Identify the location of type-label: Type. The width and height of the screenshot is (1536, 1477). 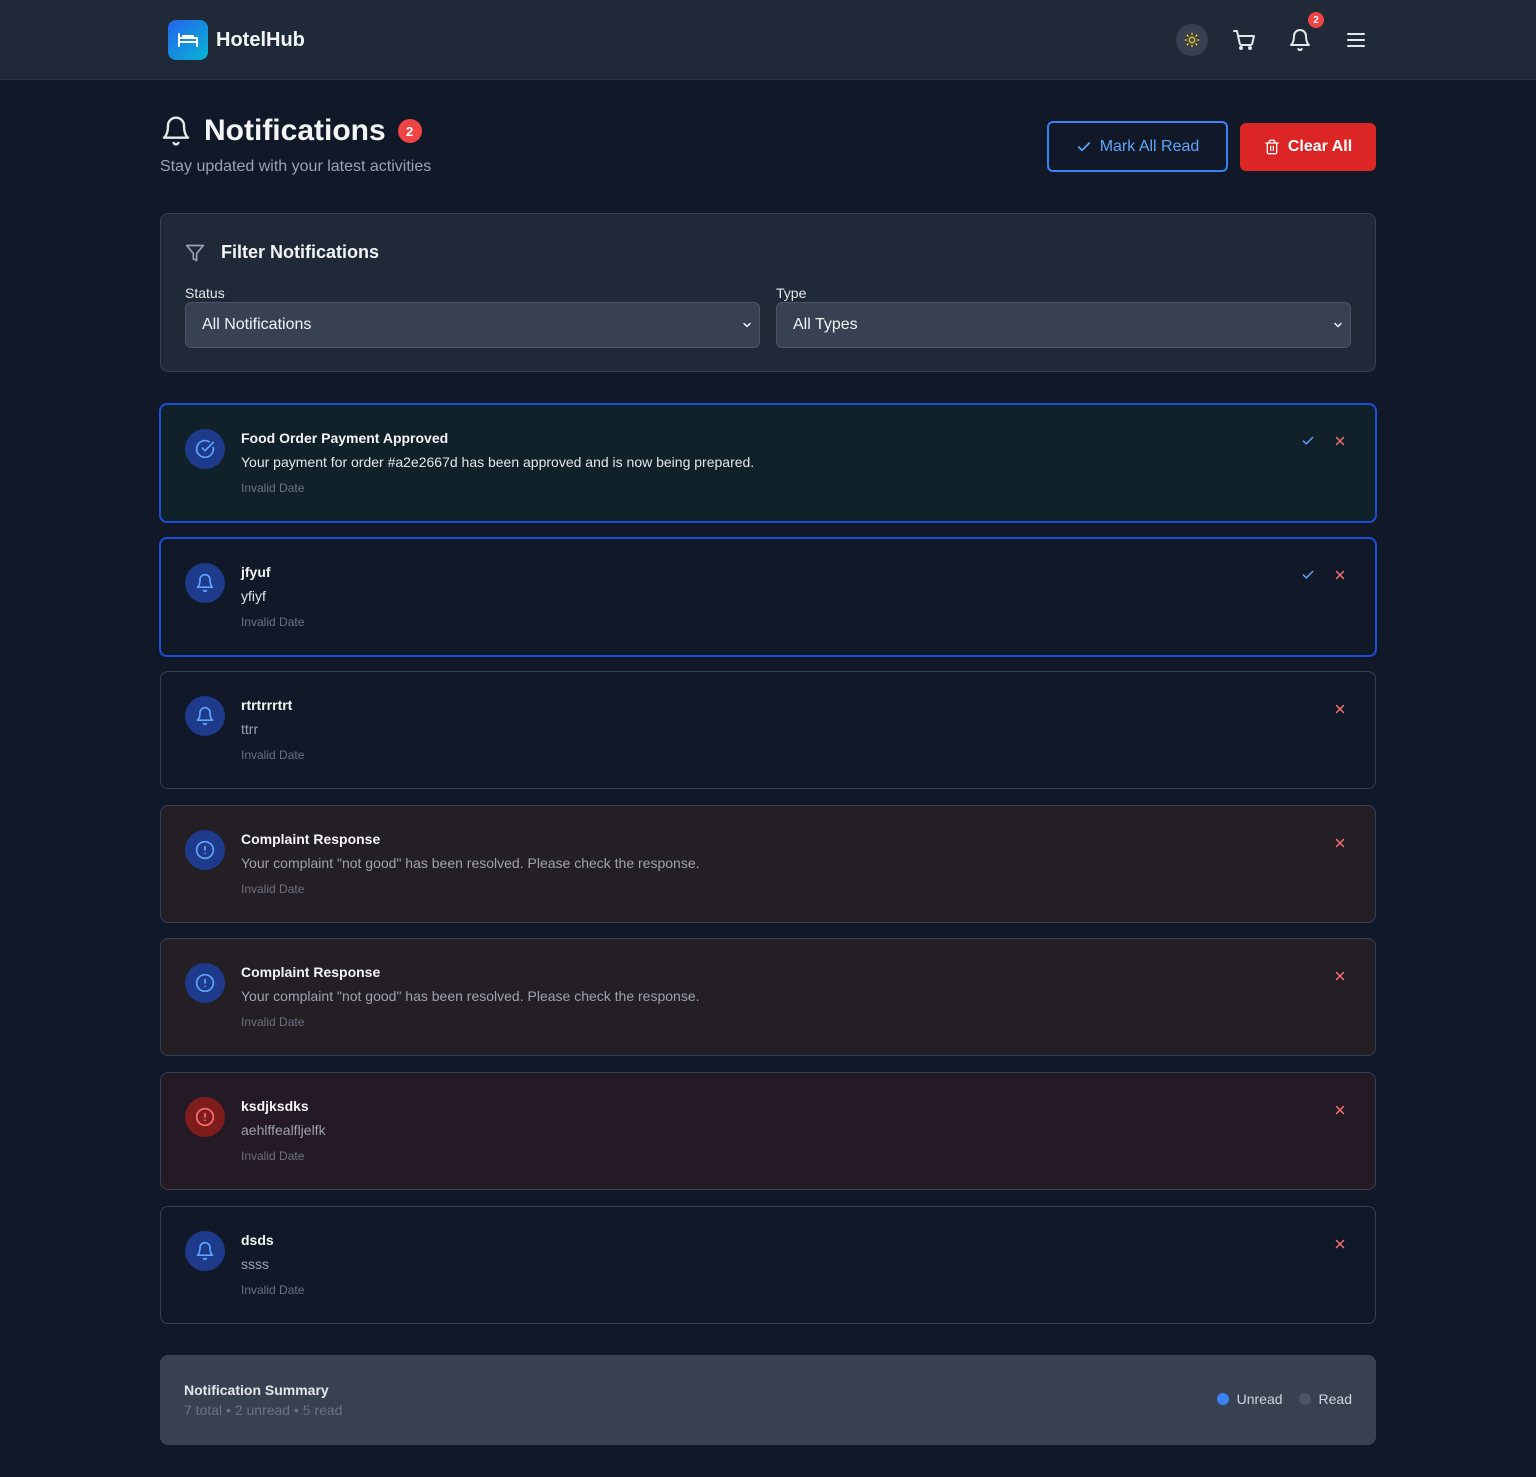
(791, 293).